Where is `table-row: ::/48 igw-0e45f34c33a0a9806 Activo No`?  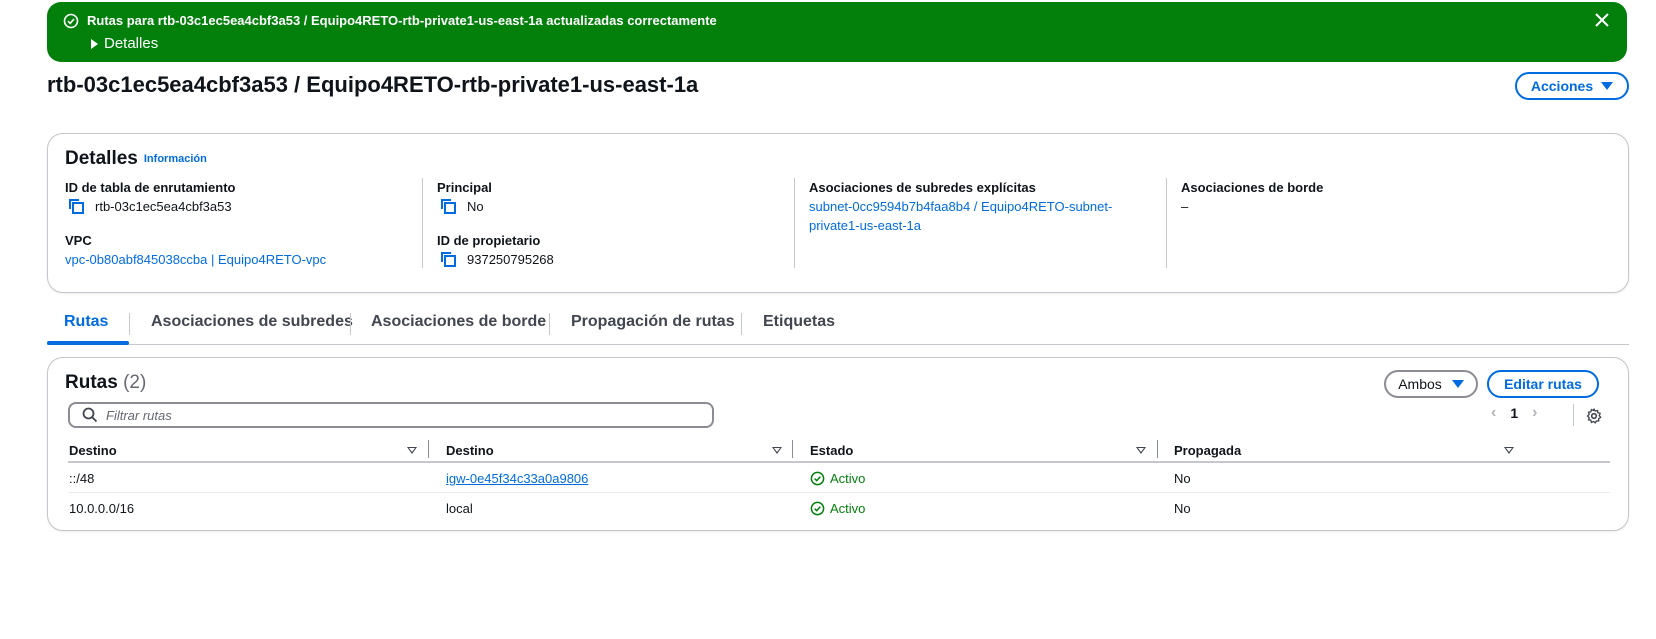
table-row: ::/48 igw-0e45f34c33a0a9806 Activo No is located at coordinates (839, 478).